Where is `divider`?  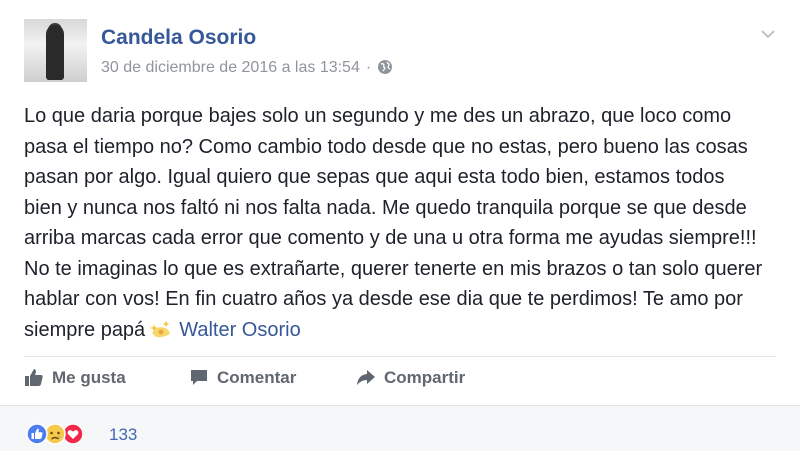 divider is located at coordinates (400, 356).